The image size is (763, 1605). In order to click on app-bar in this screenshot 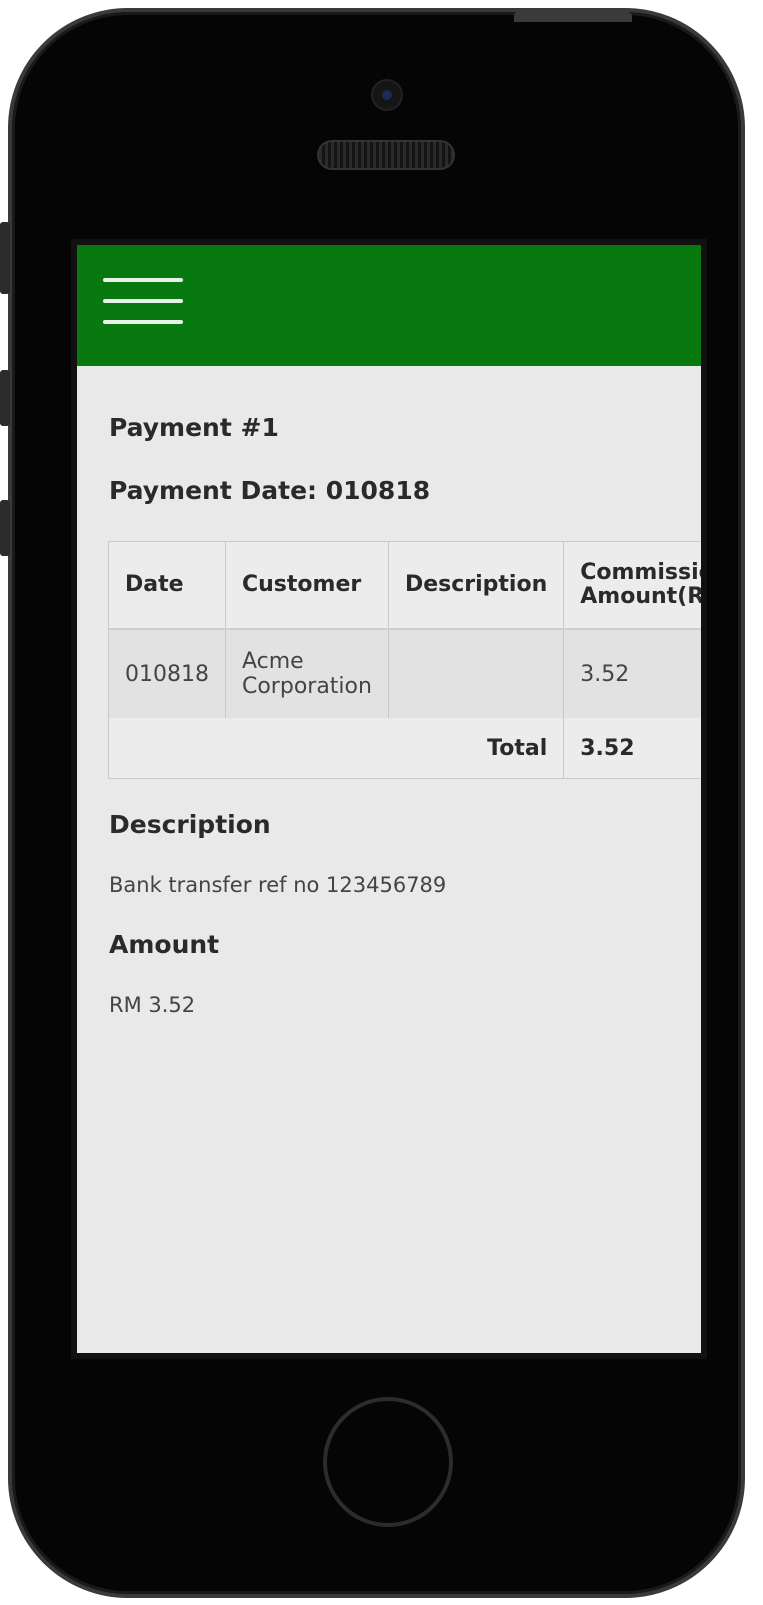, I will do `click(389, 305)`.